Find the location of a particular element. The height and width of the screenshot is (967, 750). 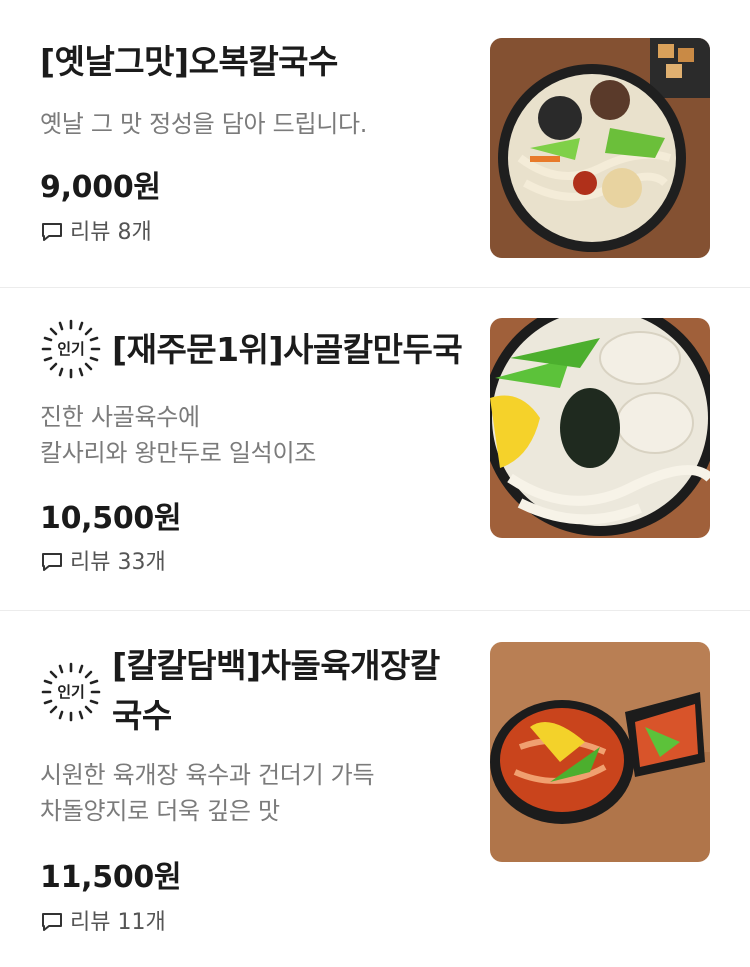

yukgaejang-kalguksu-photo is located at coordinates (600, 752).